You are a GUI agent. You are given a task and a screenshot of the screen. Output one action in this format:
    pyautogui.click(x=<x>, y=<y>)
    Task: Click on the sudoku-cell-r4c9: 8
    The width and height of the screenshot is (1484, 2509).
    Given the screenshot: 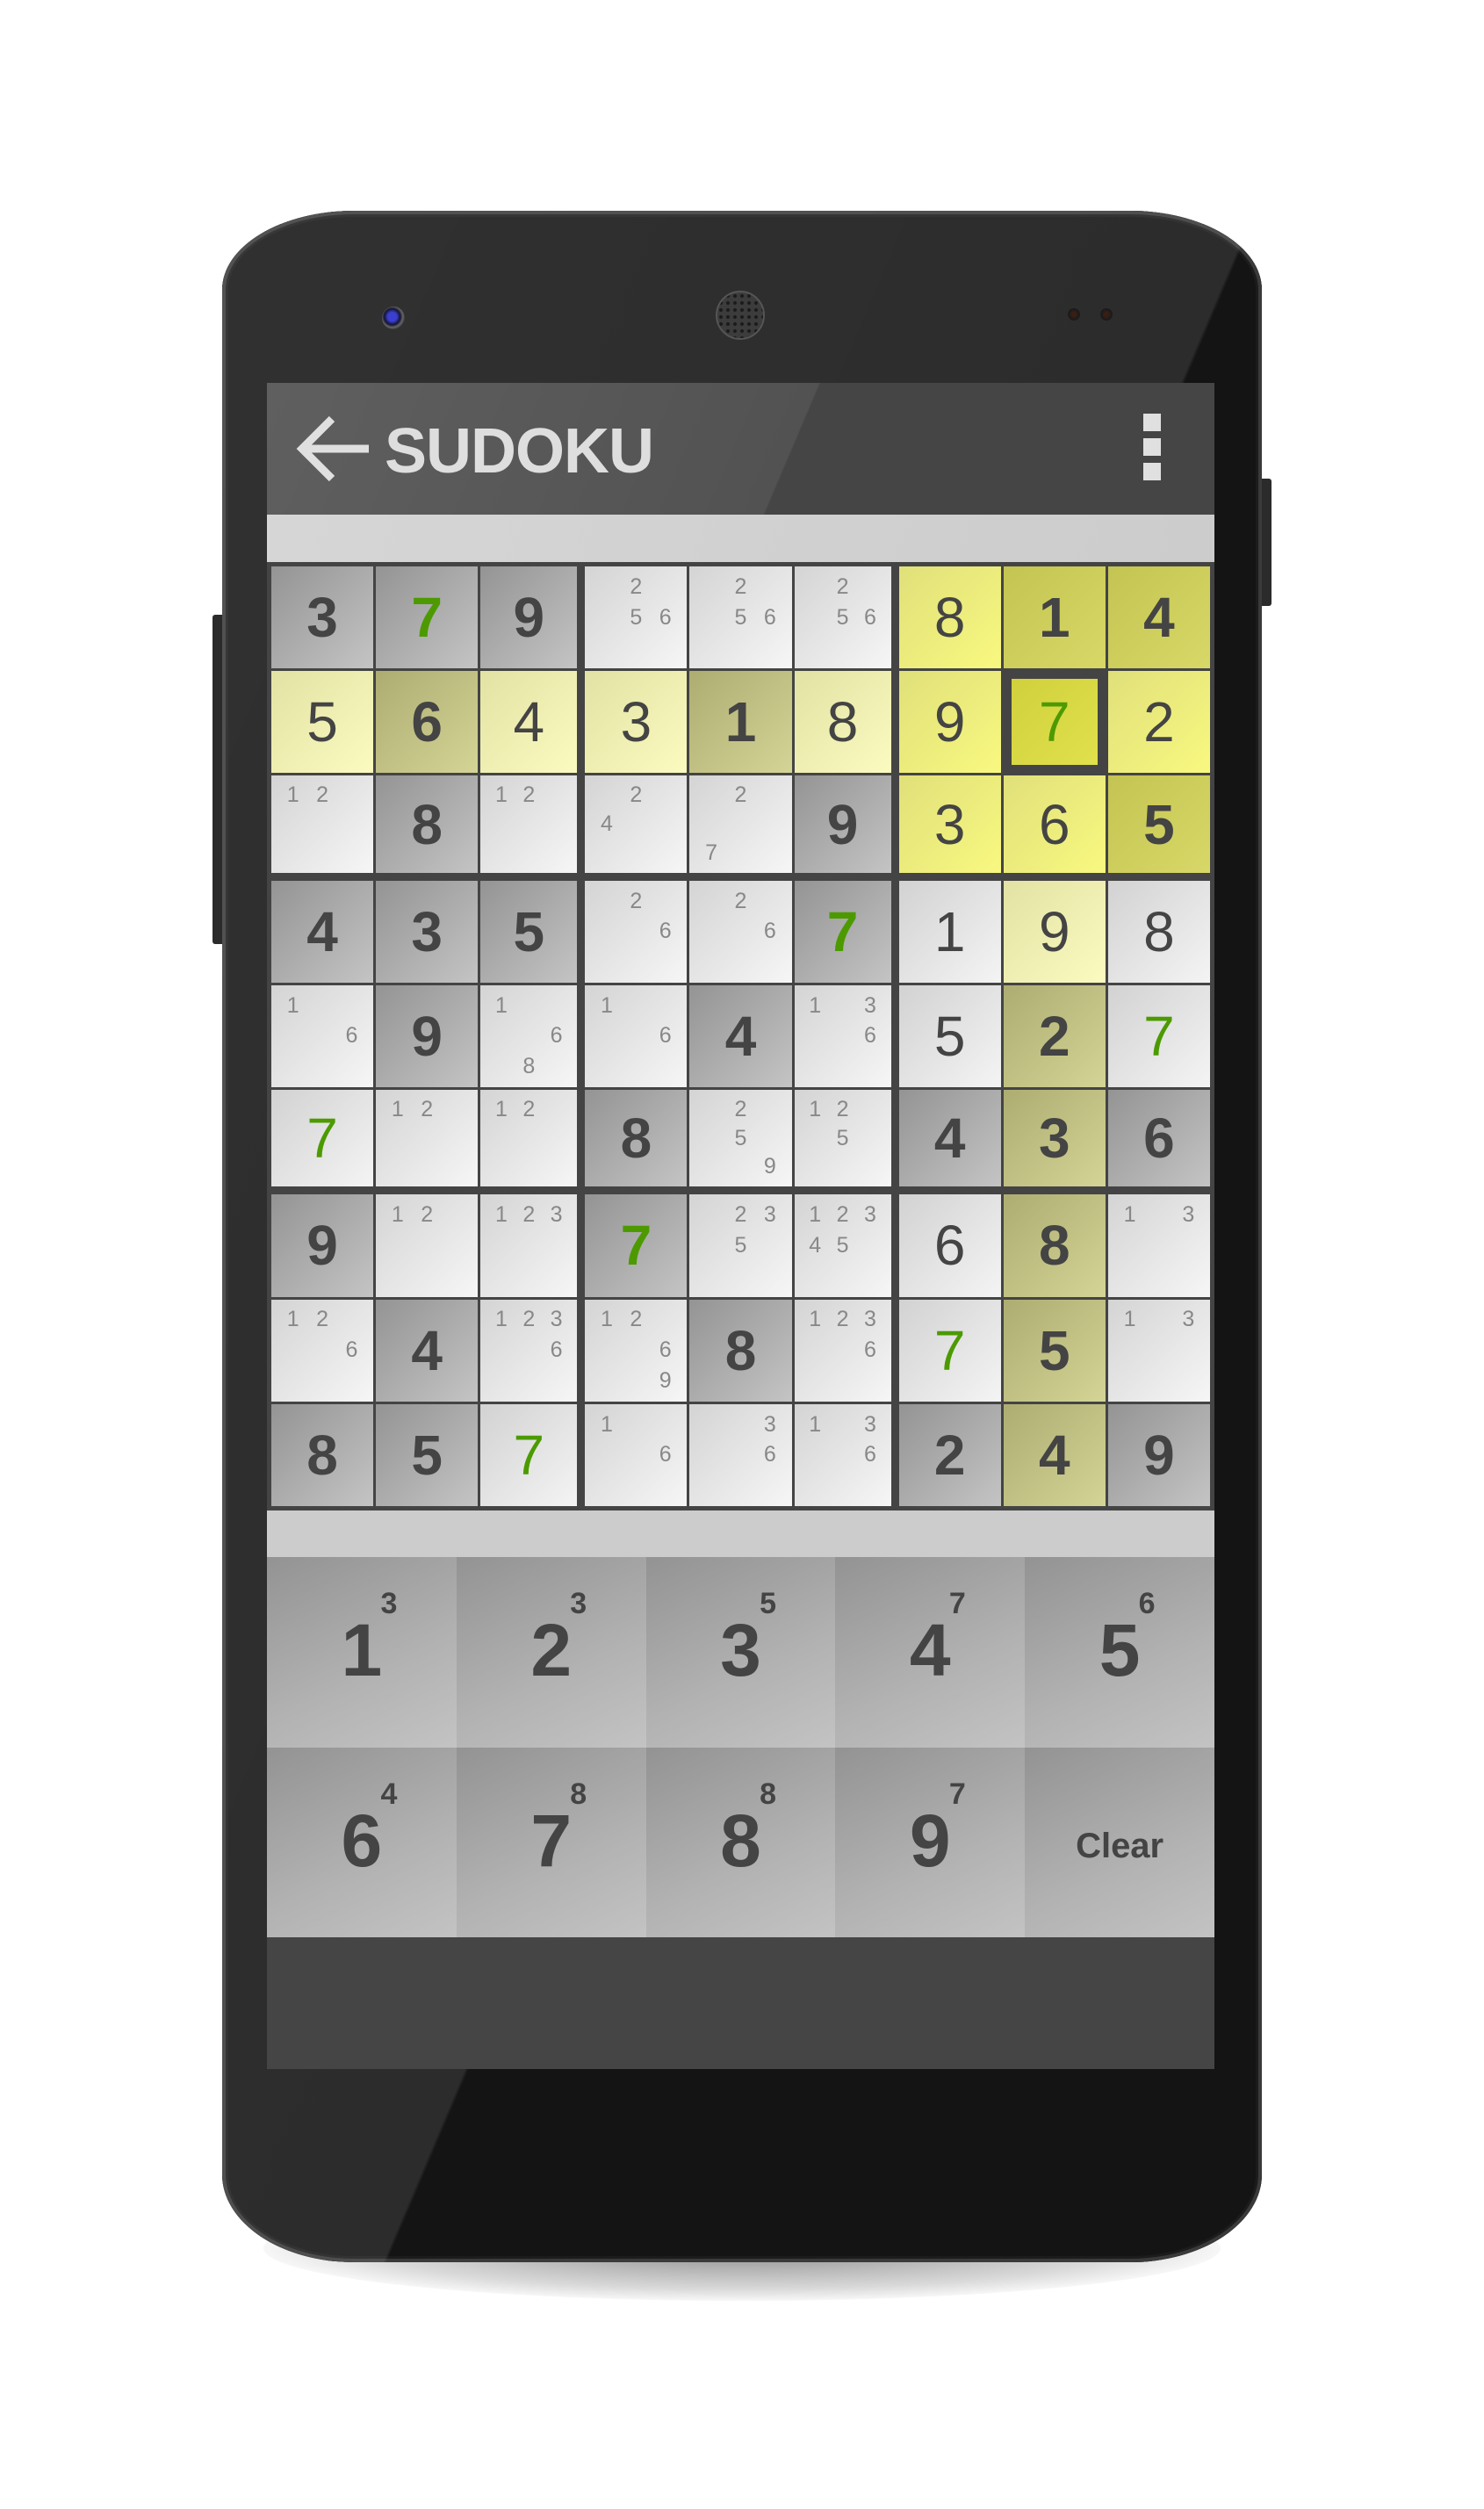 What is the action you would take?
    pyautogui.click(x=1158, y=931)
    